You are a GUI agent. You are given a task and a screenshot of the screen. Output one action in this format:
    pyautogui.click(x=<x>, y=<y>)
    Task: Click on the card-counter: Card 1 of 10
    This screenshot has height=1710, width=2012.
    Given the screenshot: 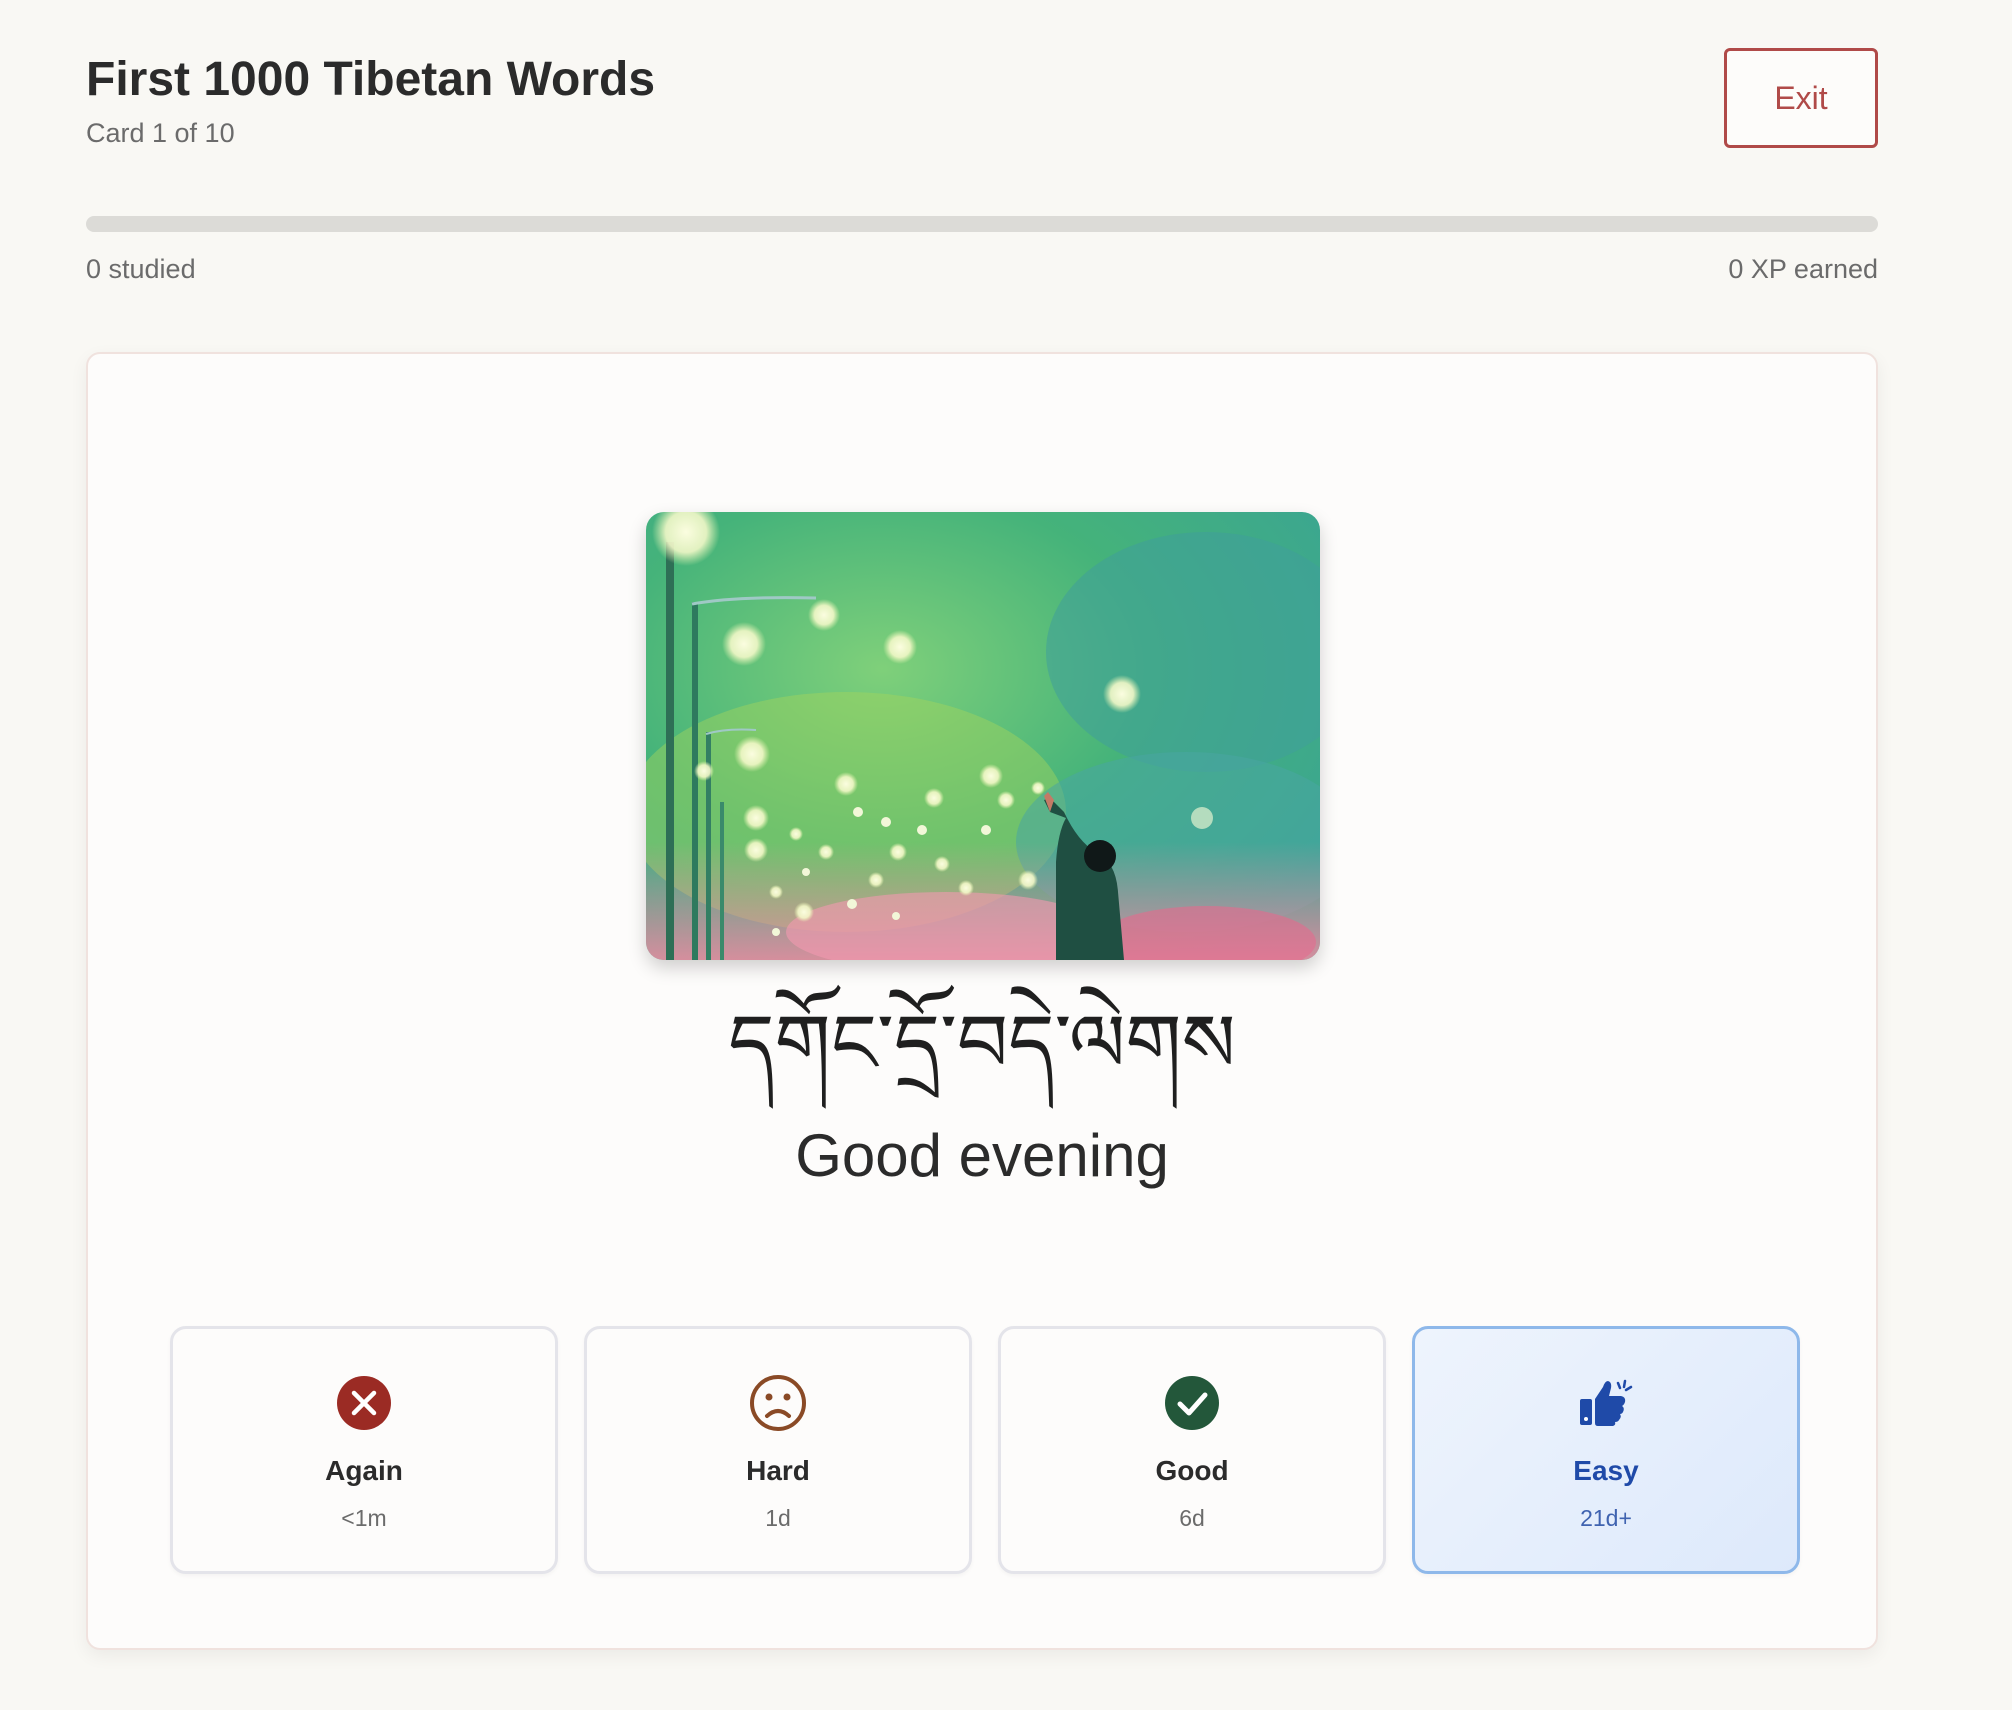 What is the action you would take?
    pyautogui.click(x=160, y=133)
    